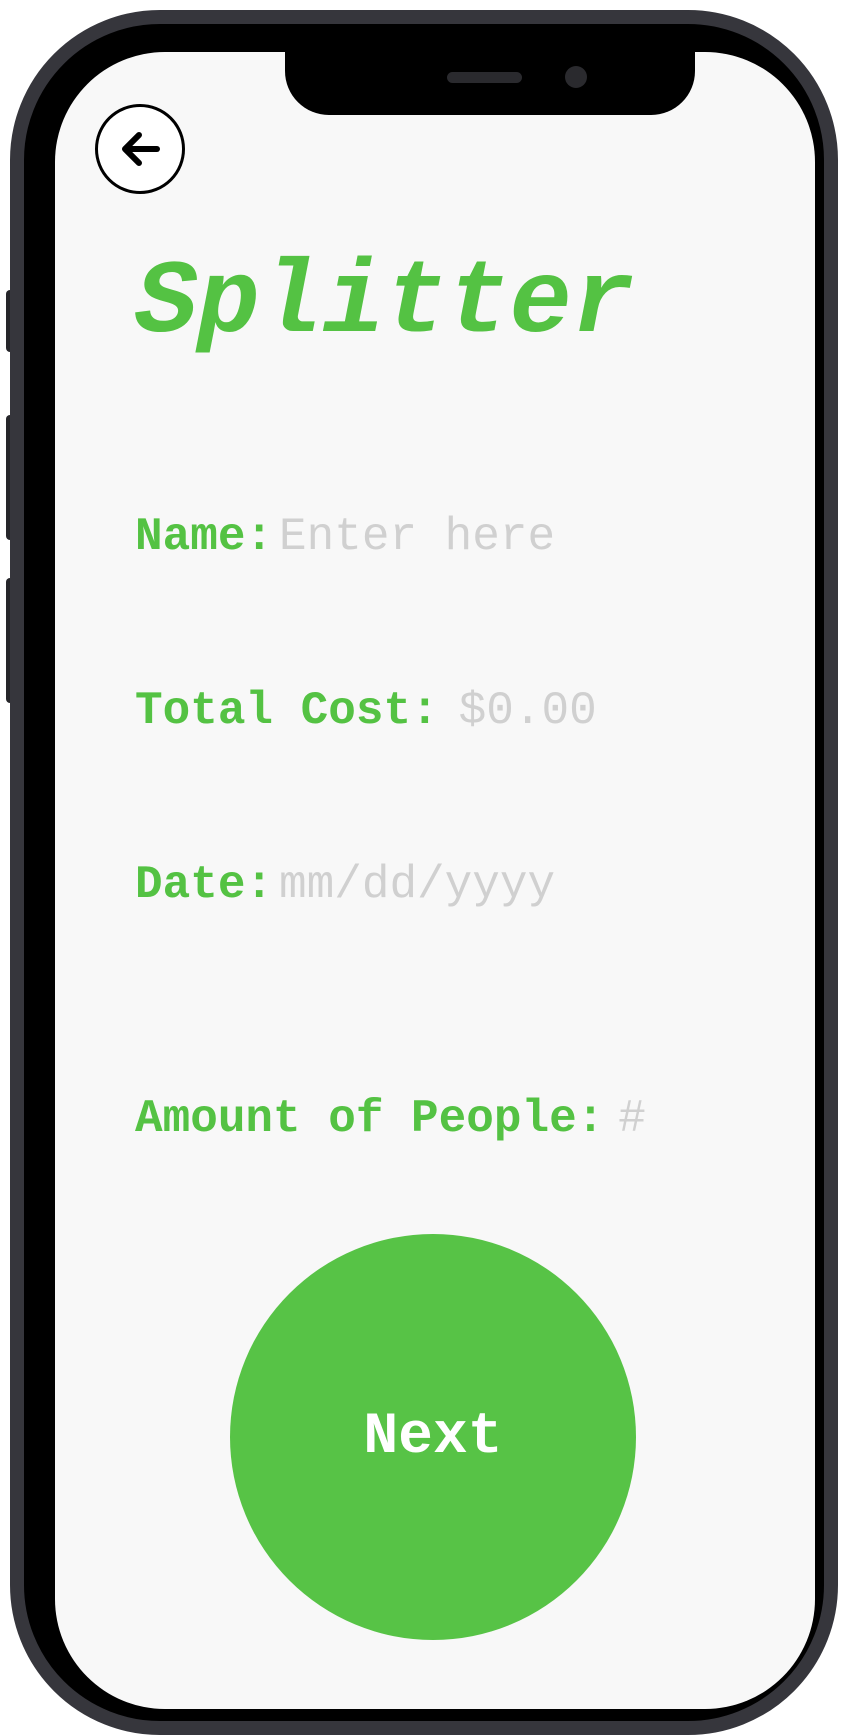  I want to click on app-title: Splitter, so click(385, 304).